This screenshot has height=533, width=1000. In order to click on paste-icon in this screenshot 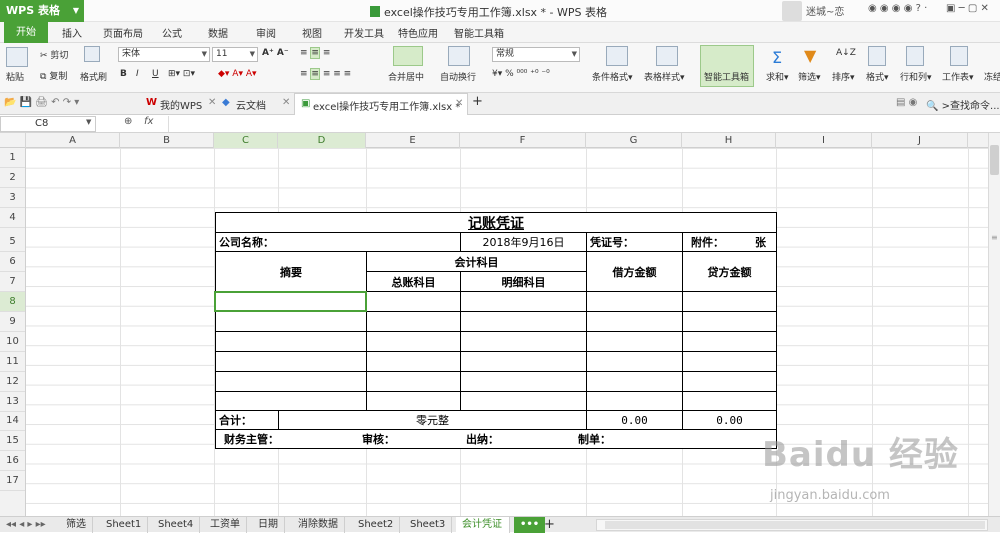, I will do `click(17, 57)`.